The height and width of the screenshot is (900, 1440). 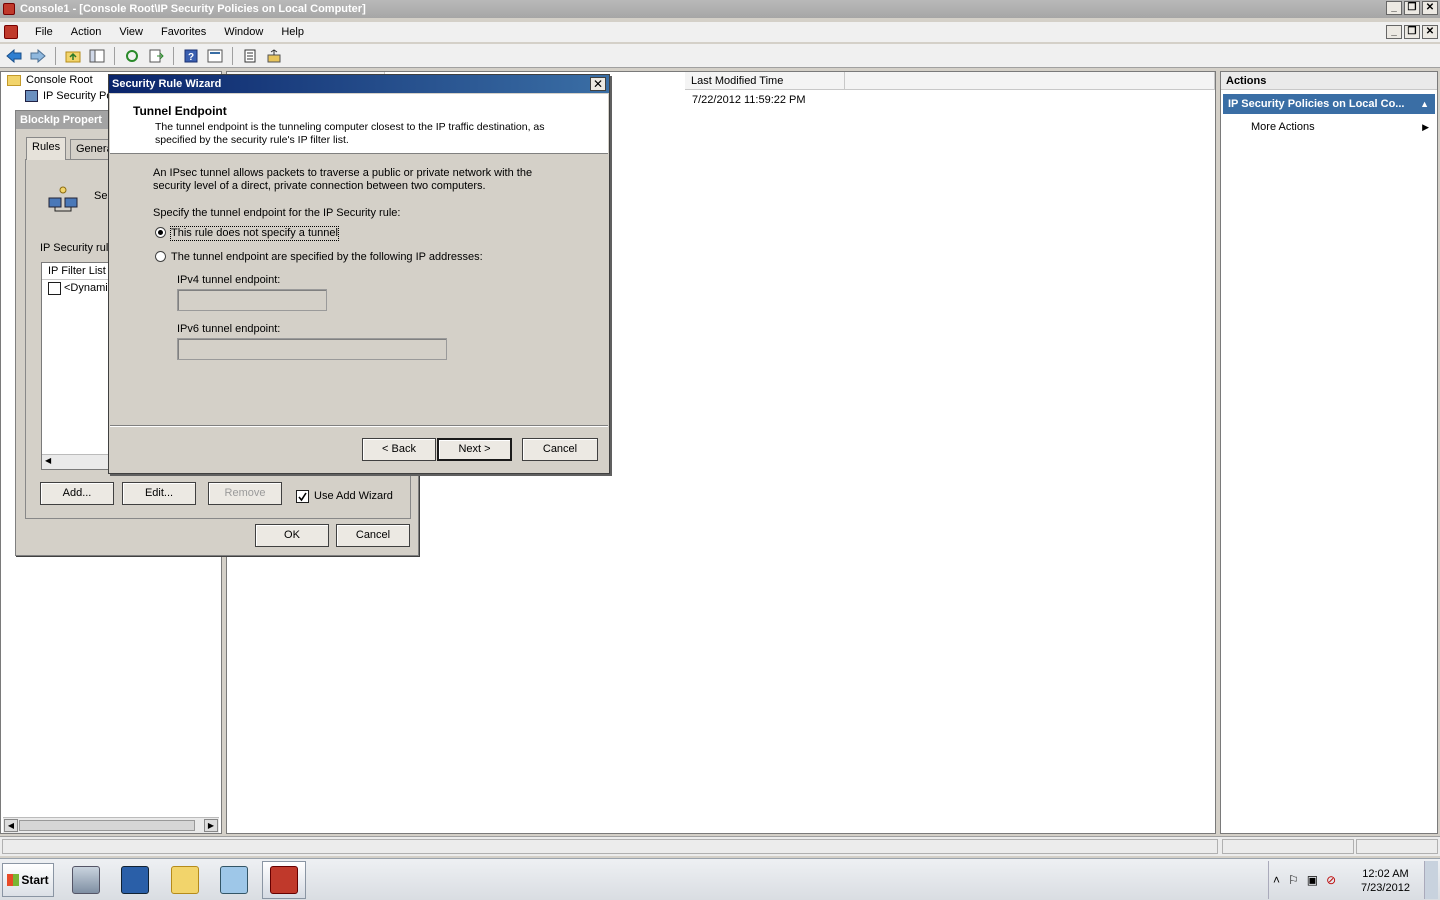 What do you see at coordinates (1030, 81) in the screenshot?
I see `column-header-blank` at bounding box center [1030, 81].